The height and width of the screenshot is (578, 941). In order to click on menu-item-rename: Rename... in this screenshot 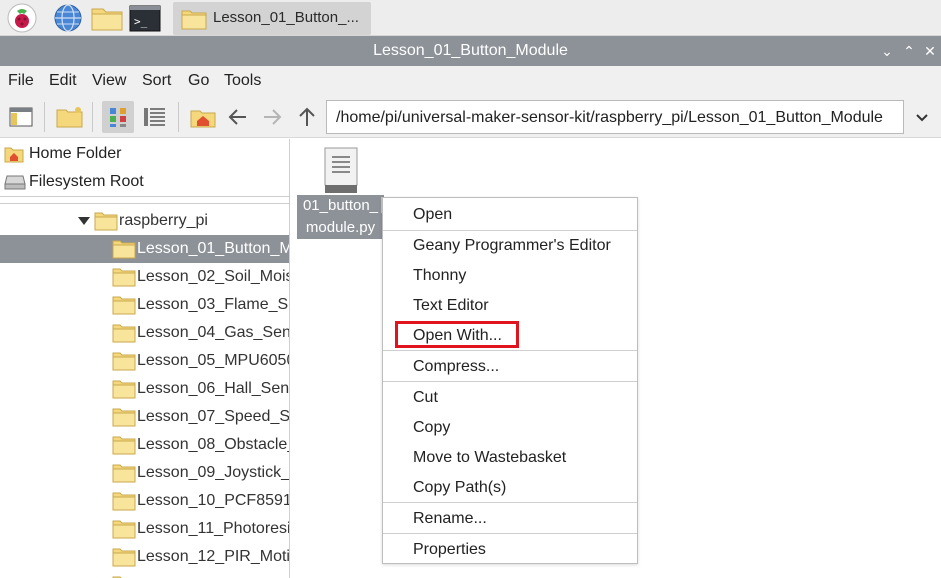, I will do `click(510, 518)`.